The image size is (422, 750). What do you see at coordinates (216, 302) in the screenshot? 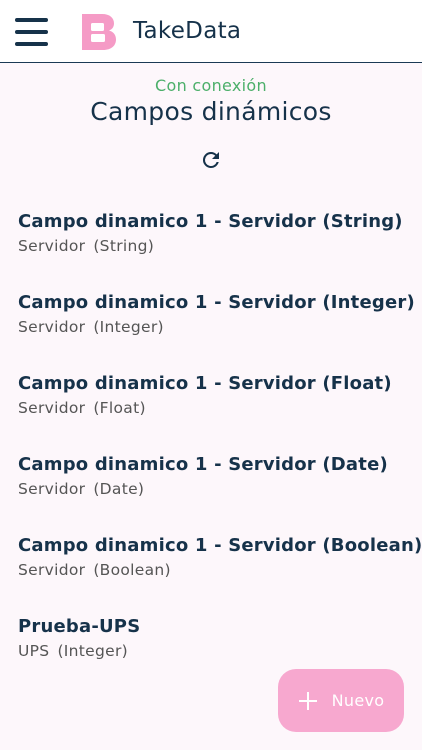
I see `item-title: Campo dinamico 1 - Servidor (Integer)` at bounding box center [216, 302].